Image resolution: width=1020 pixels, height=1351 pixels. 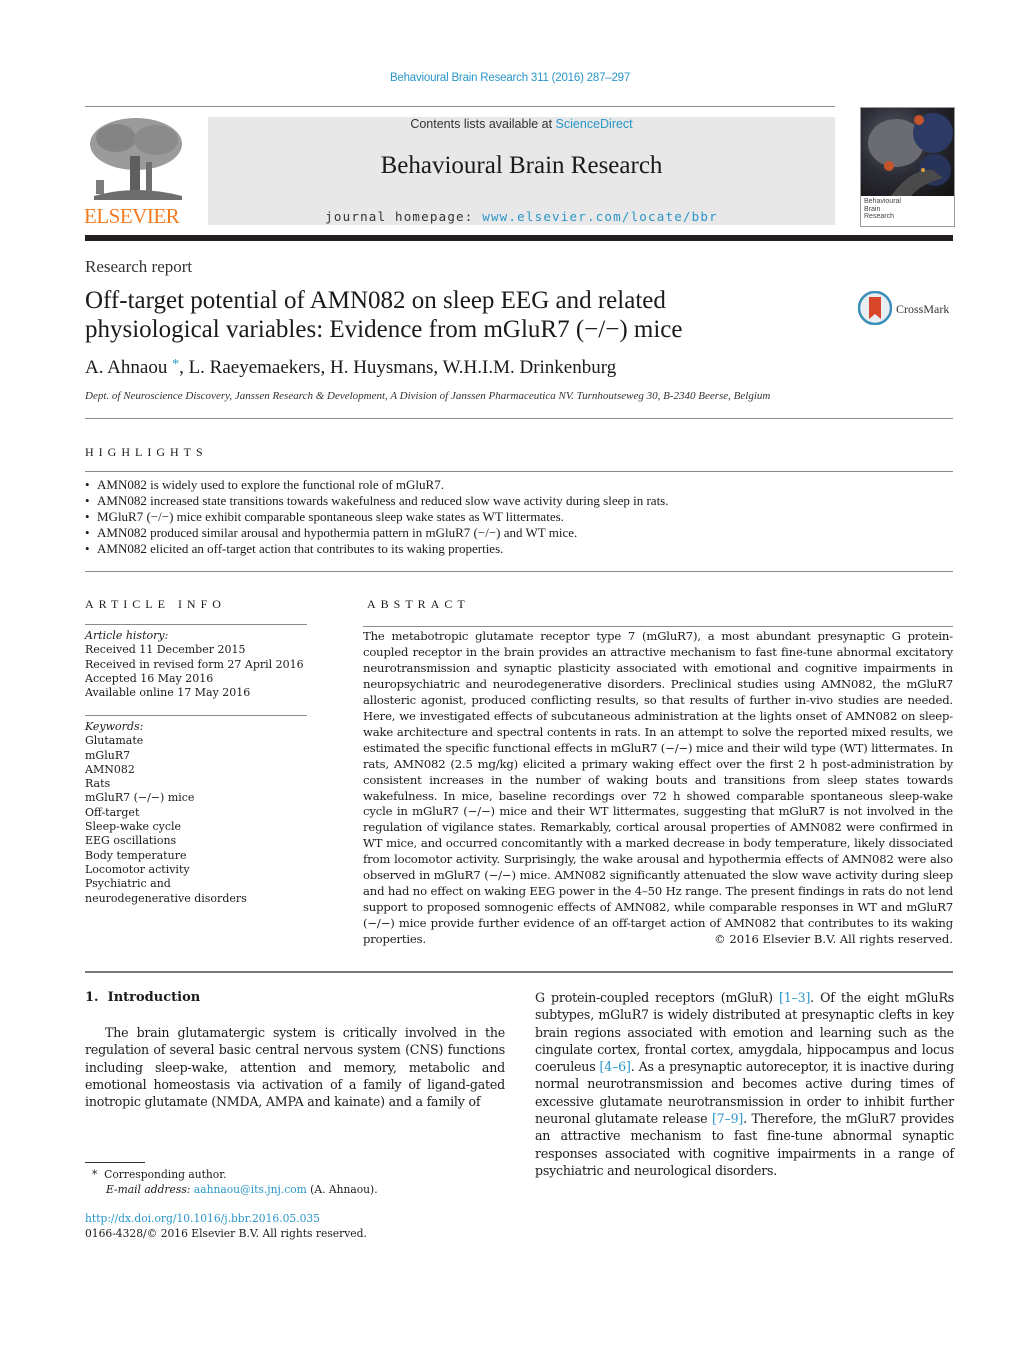 What do you see at coordinates (872, 209) in the screenshot?
I see `cover-title-line: Brain` at bounding box center [872, 209].